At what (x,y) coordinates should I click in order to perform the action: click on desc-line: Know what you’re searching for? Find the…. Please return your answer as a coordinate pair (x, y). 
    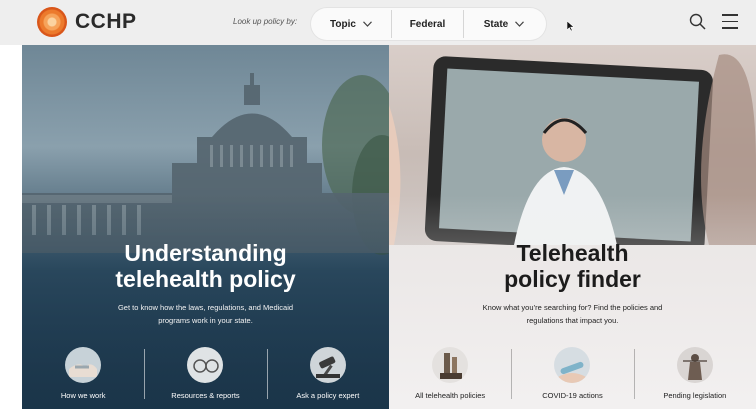
    Looking at the image, I should click on (572, 307).